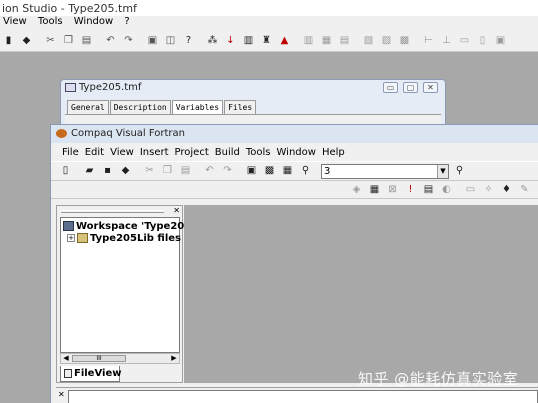 This screenshot has width=538, height=403. Describe the element at coordinates (135, 238) in the screenshot. I see `project-label: Type205Lib files` at that location.